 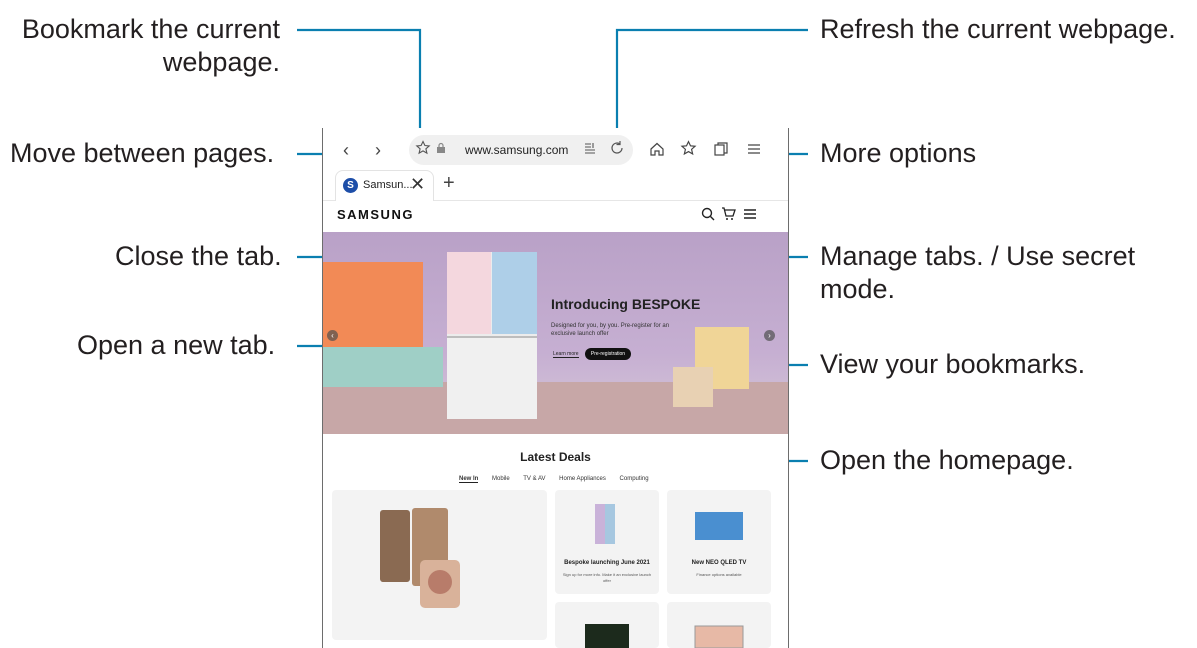 I want to click on tv-image, so click(x=719, y=526).